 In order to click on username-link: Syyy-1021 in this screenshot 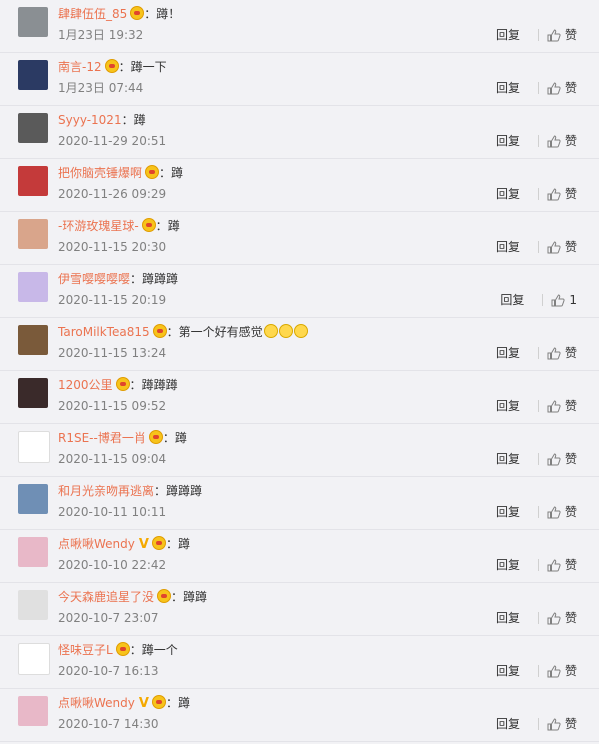, I will do `click(90, 120)`.